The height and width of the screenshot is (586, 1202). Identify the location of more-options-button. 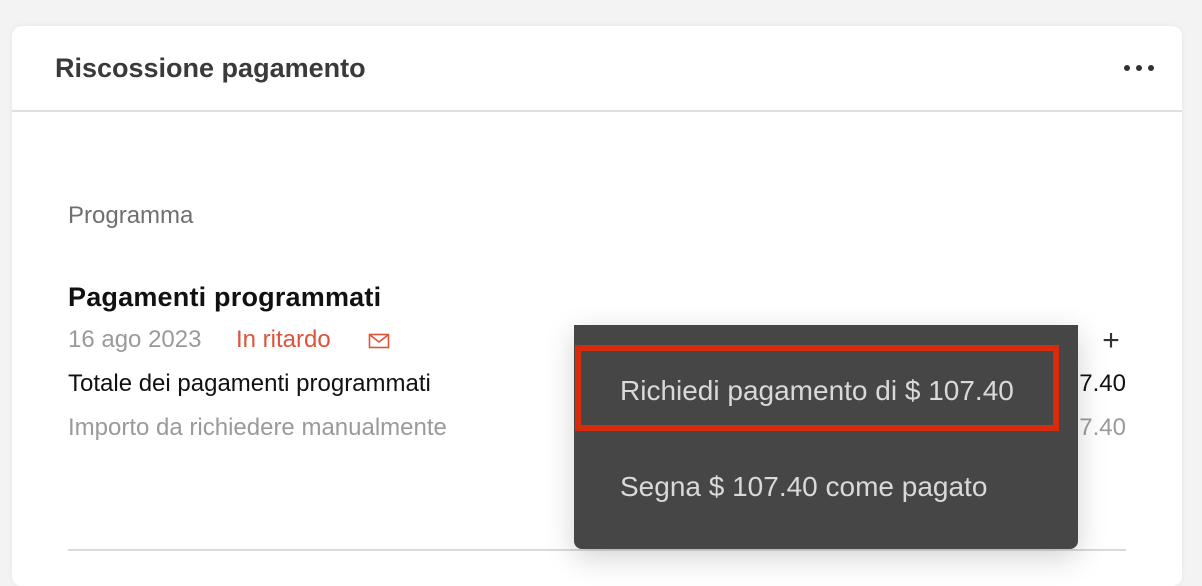
(1139, 68).